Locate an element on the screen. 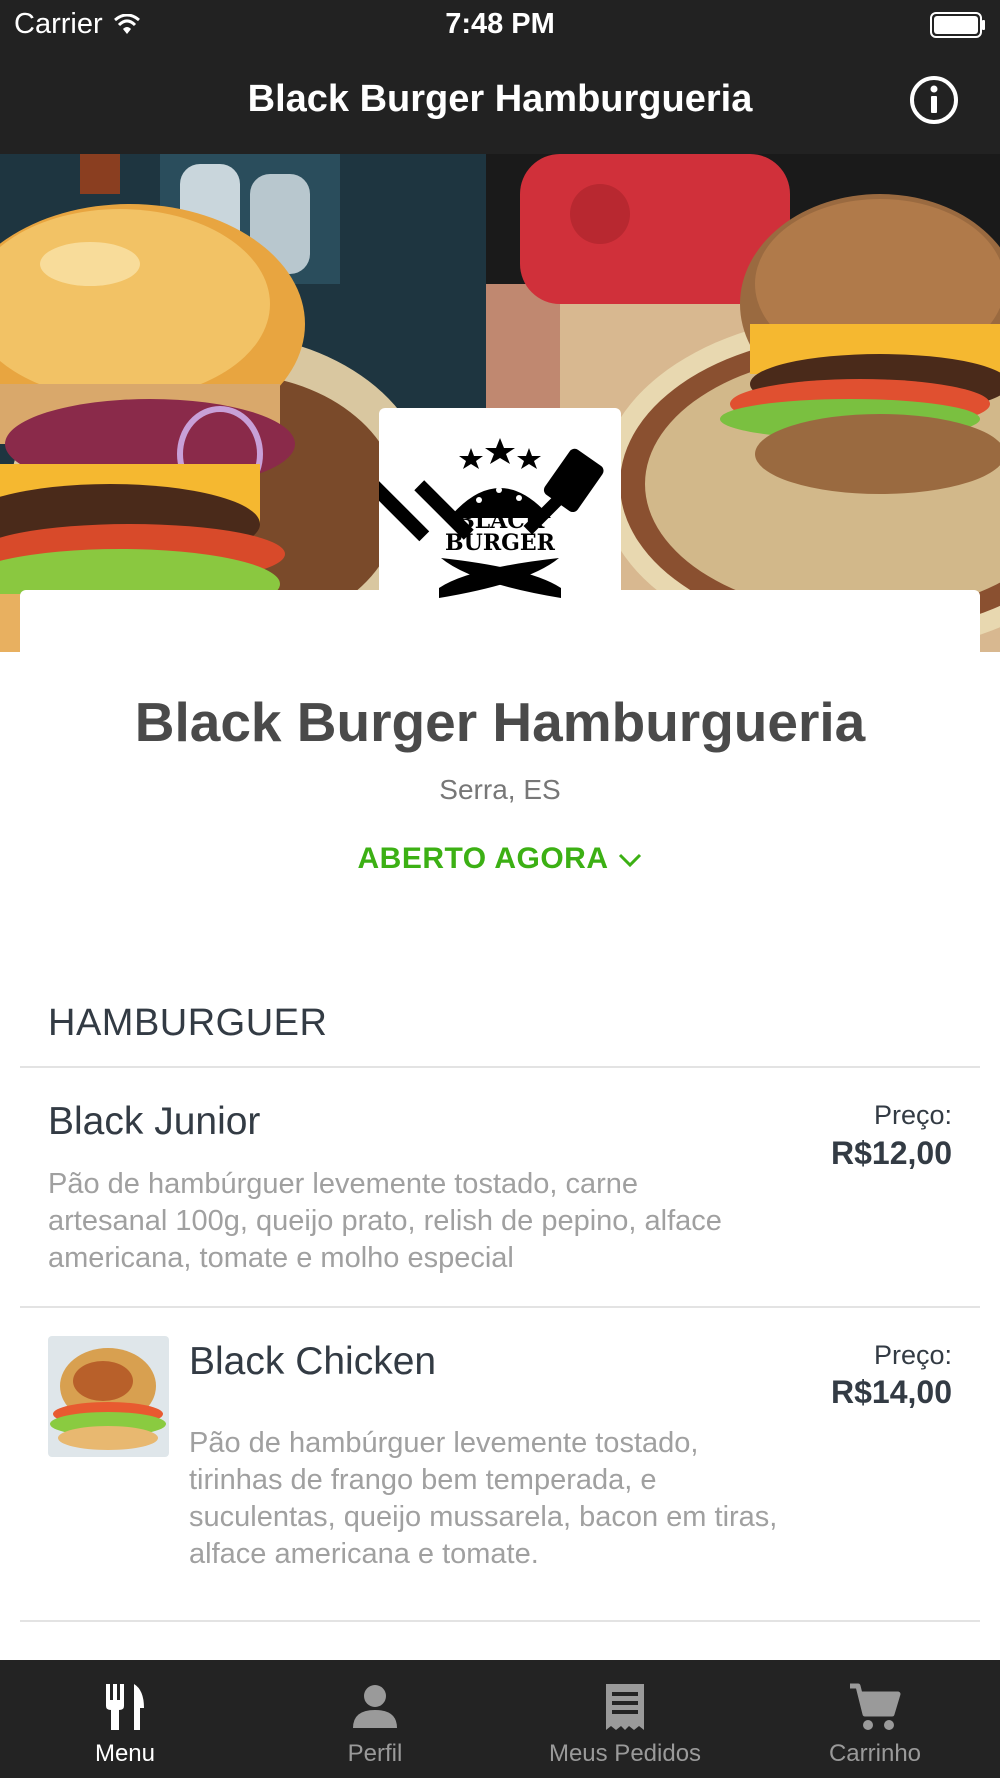  info-icon is located at coordinates (934, 100).